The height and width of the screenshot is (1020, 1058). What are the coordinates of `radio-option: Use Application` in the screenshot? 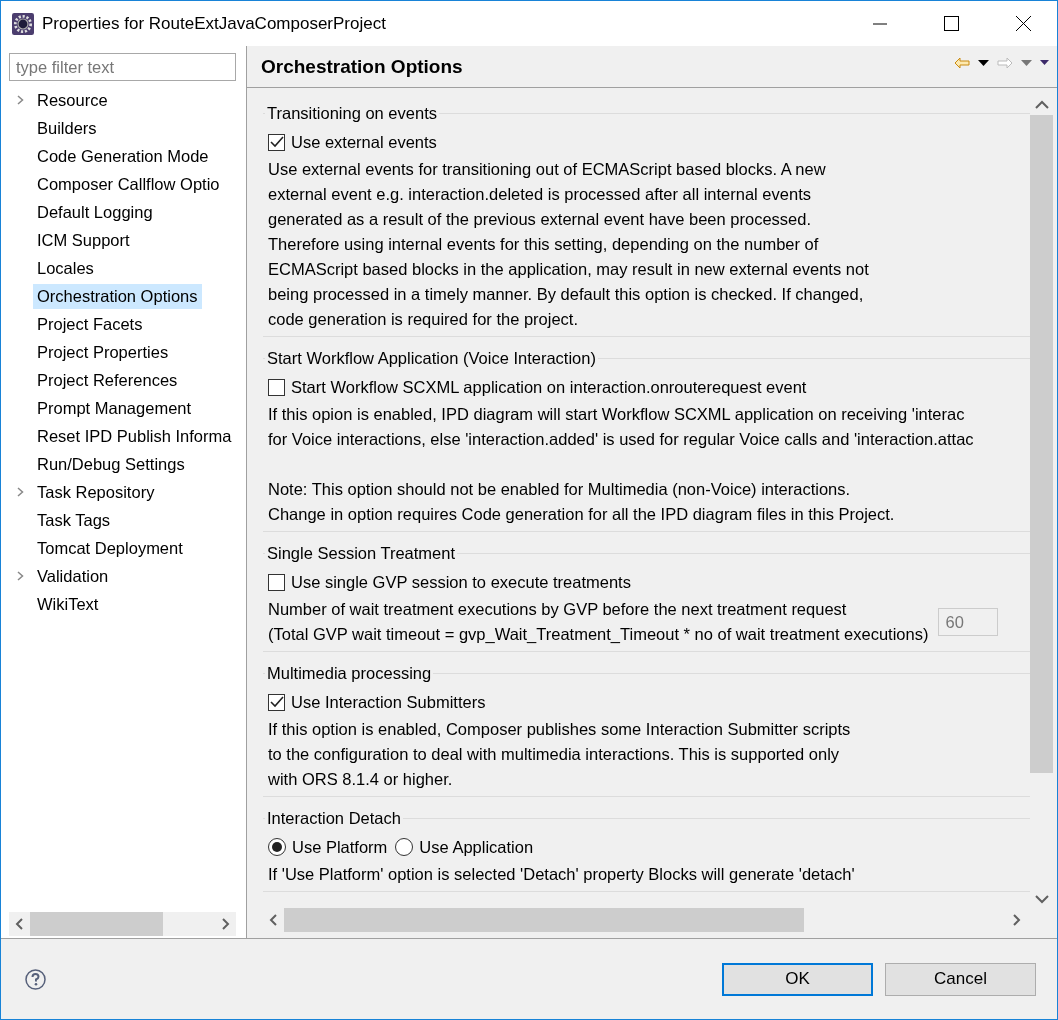 It's located at (464, 847).